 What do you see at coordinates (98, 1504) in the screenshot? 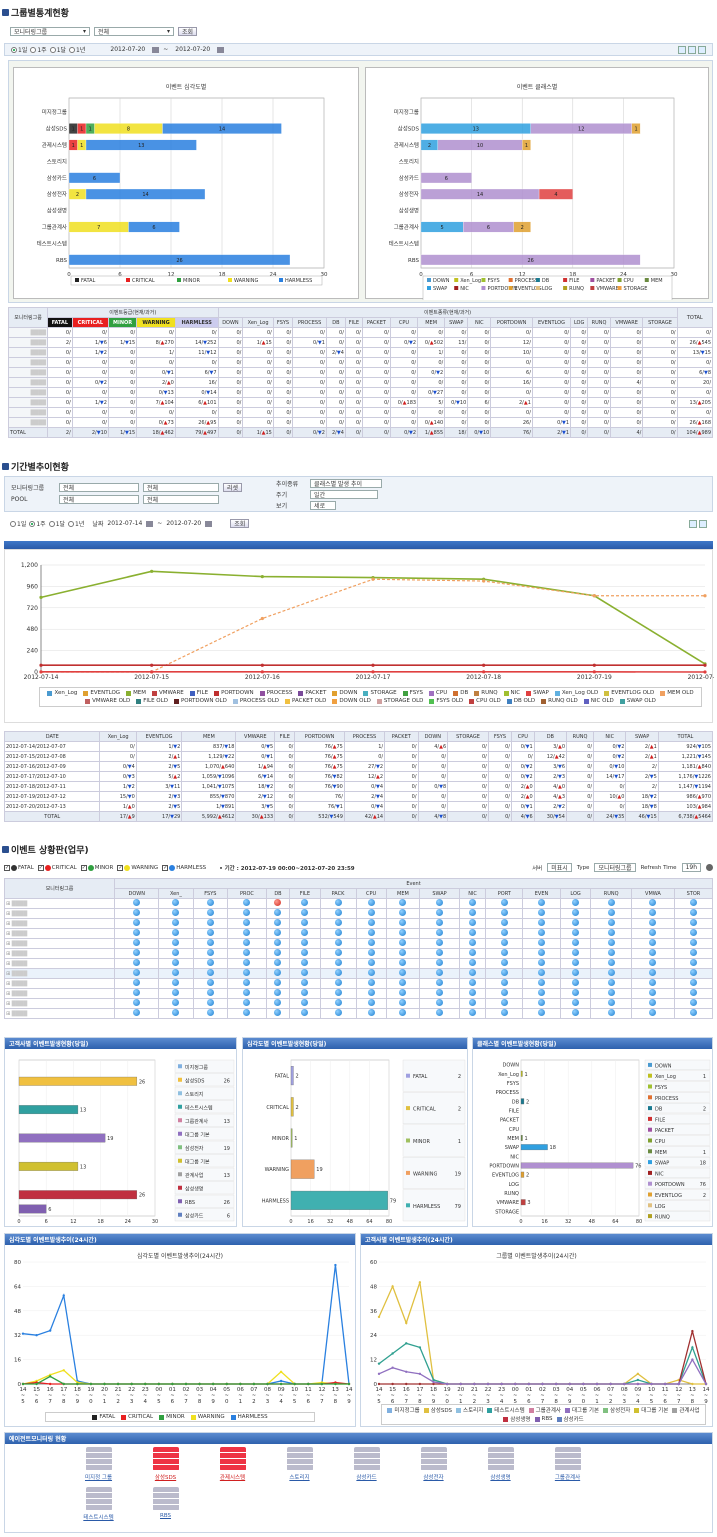
I see `agent-item: 테스트시스템` at bounding box center [98, 1504].